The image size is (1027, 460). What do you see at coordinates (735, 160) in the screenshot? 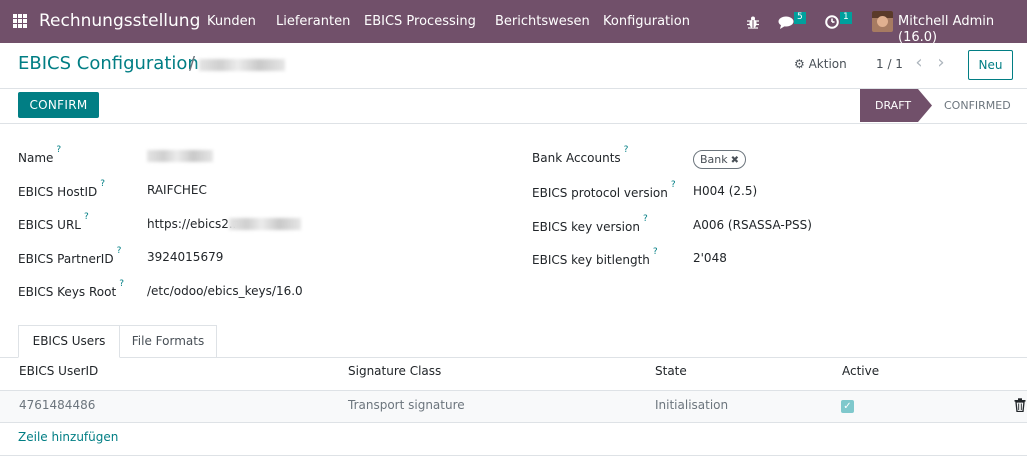
I see `remove-tag-icon: ✖` at bounding box center [735, 160].